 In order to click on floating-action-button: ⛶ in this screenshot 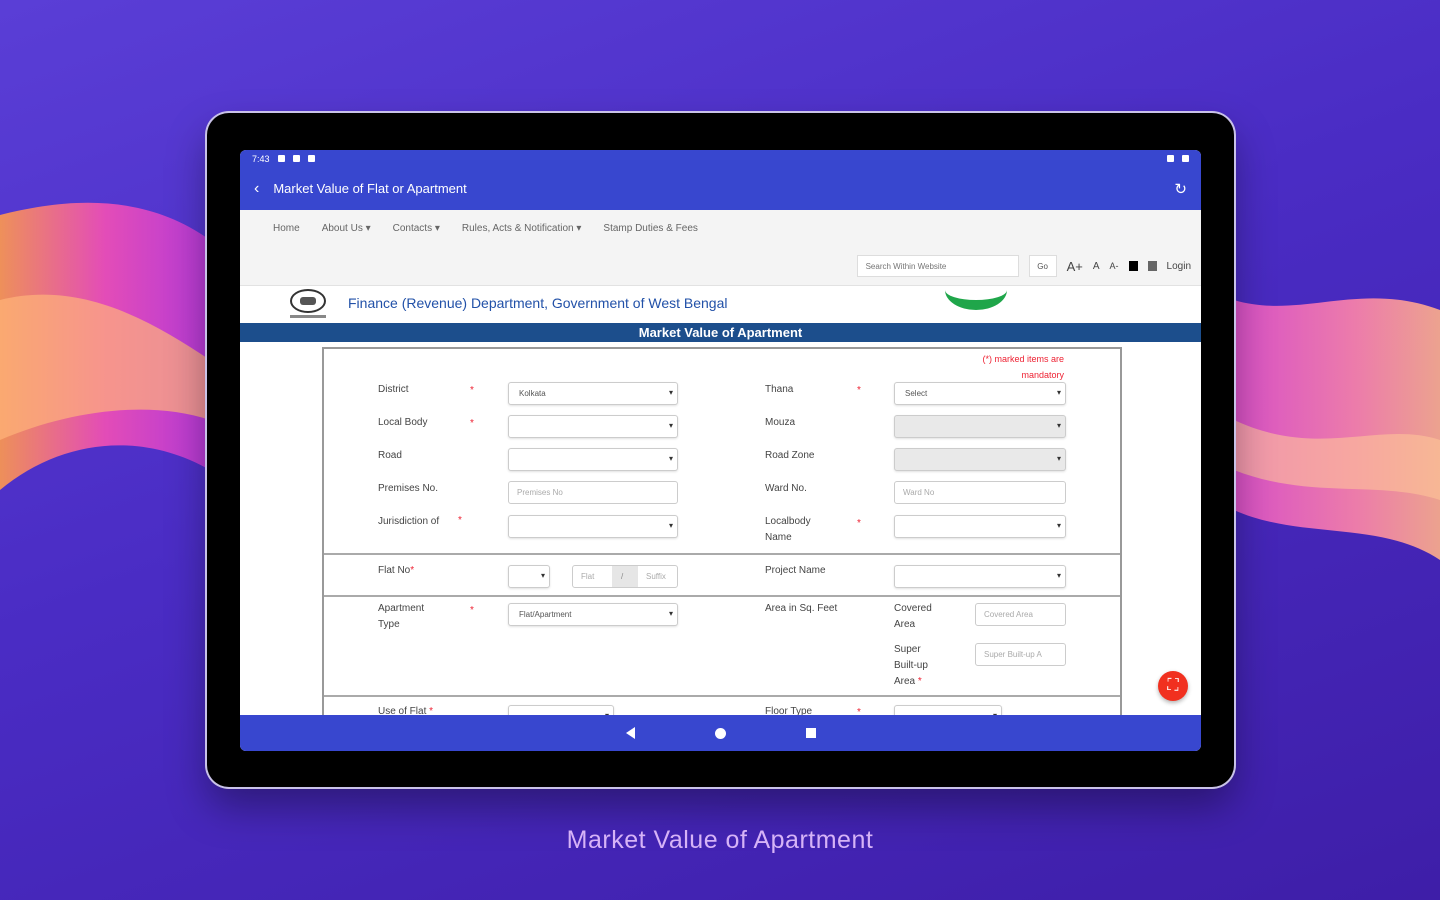, I will do `click(1173, 686)`.